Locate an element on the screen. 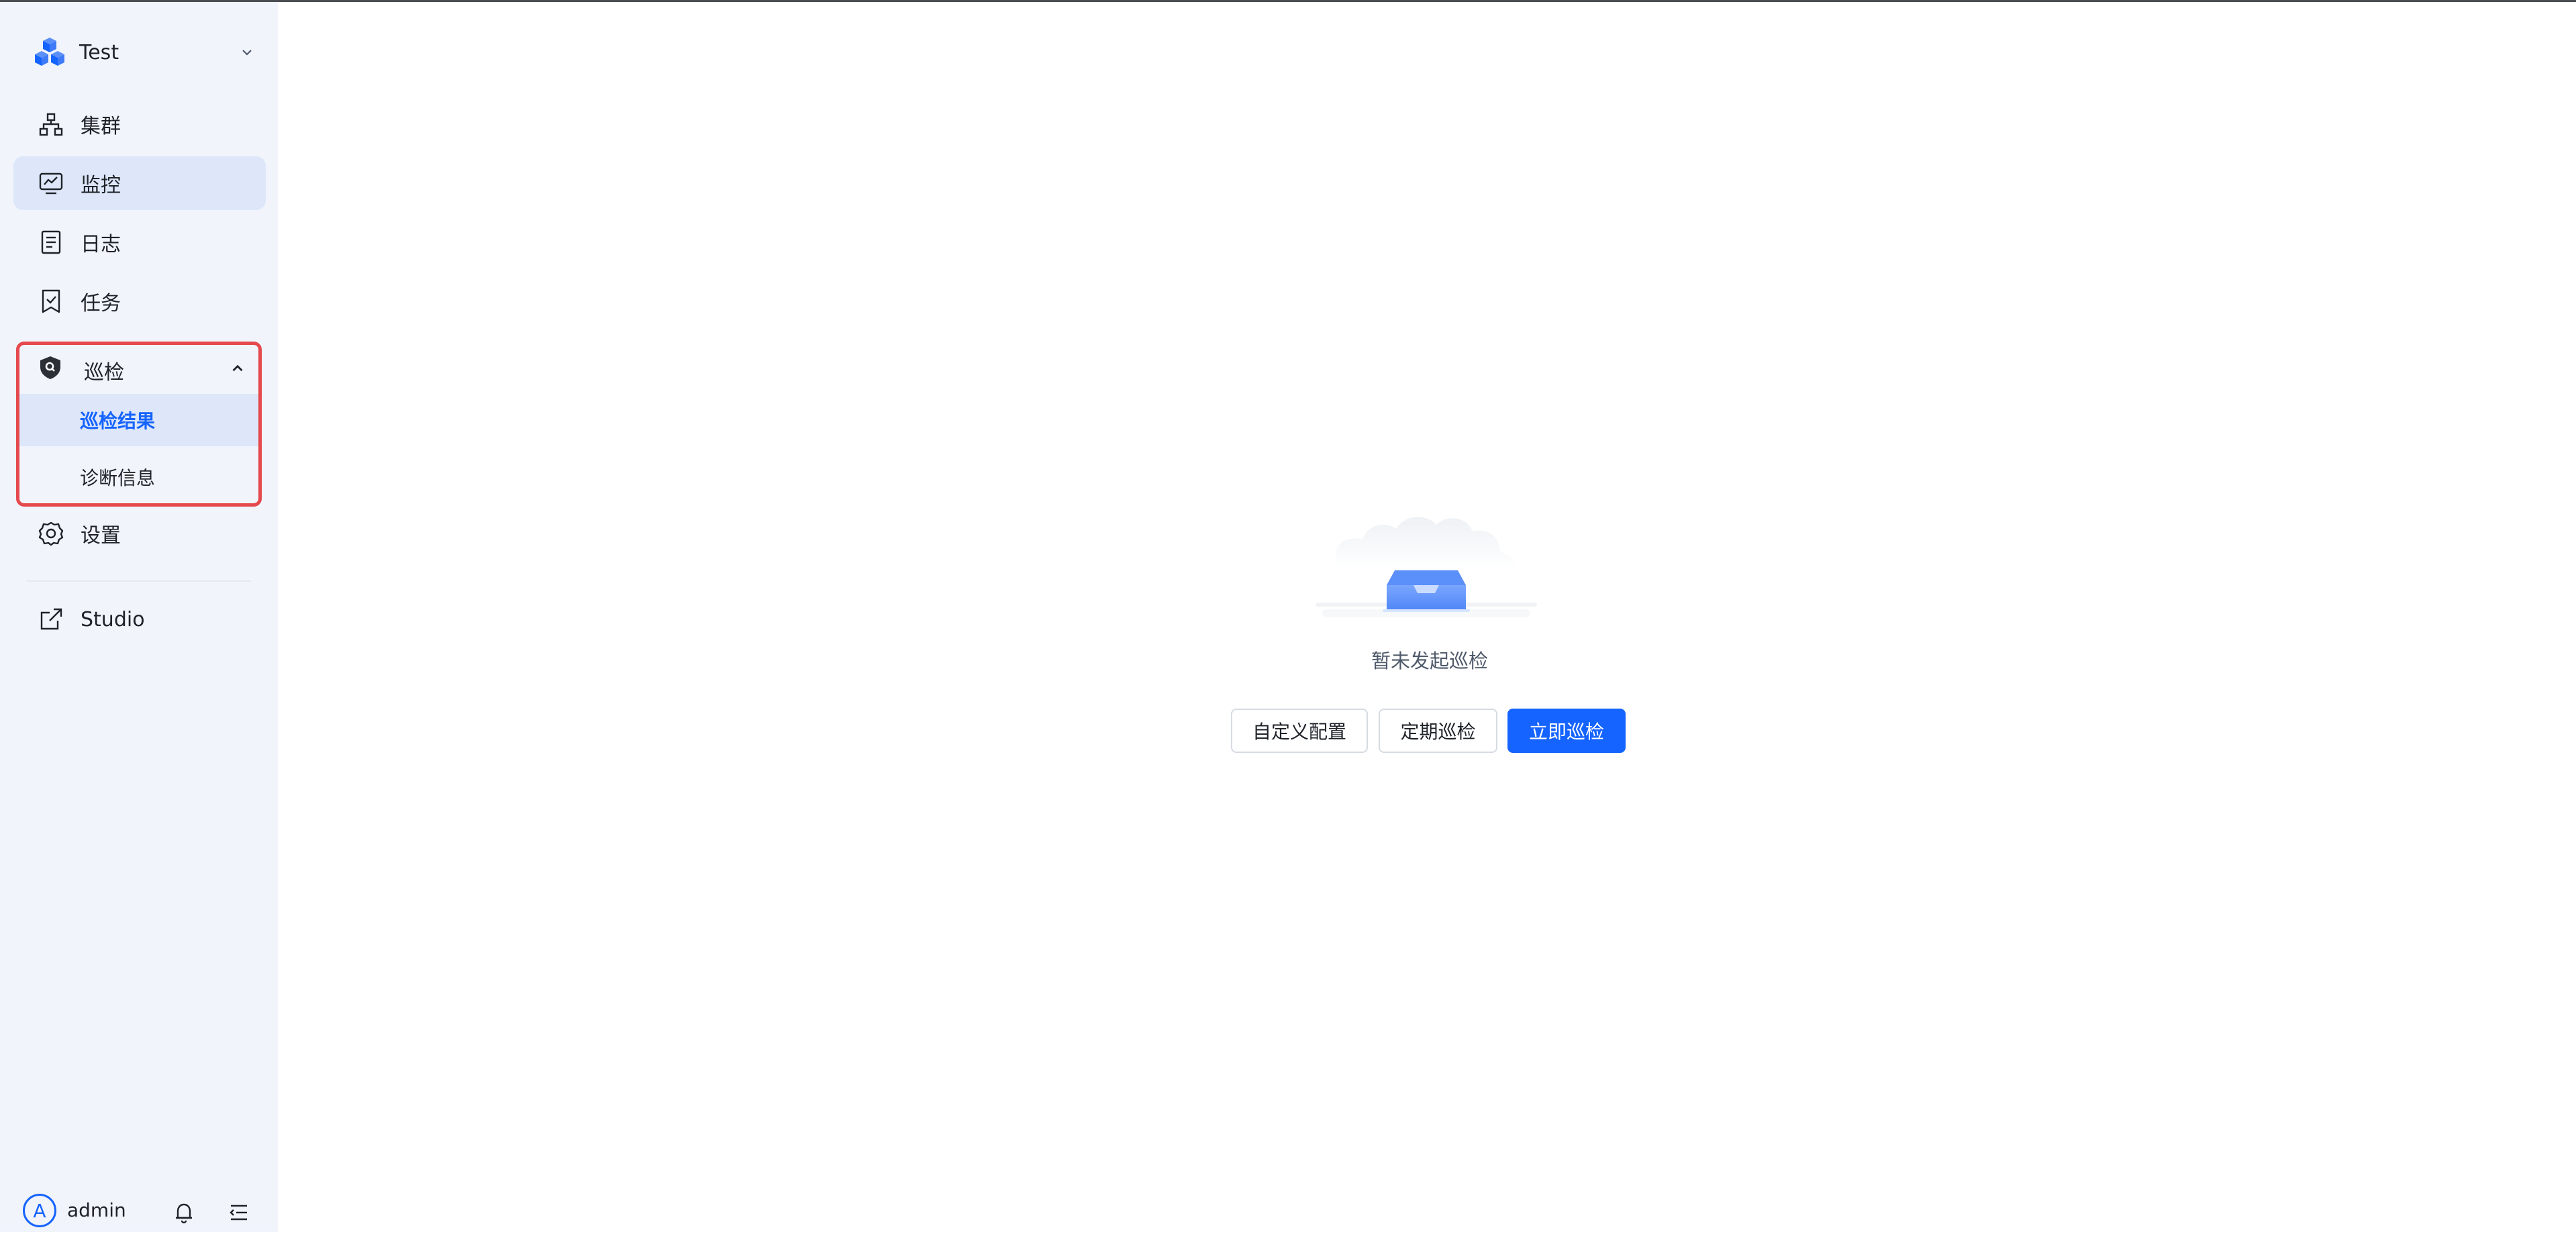 This screenshot has width=2576, height=1234. nav-subitem-diagnostics: 诊断信息 is located at coordinates (138, 477).